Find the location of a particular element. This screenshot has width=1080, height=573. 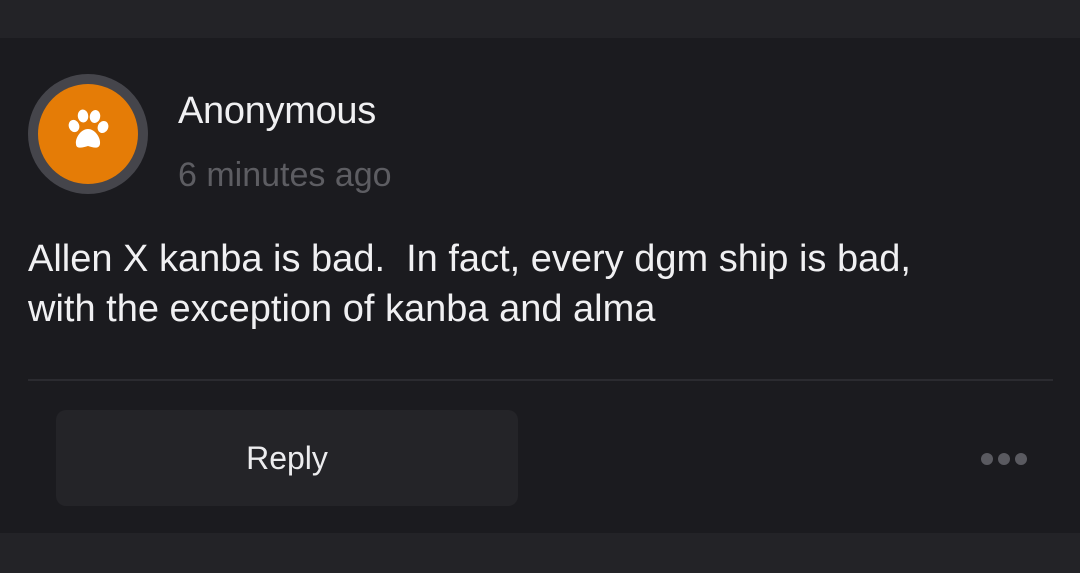

bottom-divider-strip is located at coordinates (540, 553).